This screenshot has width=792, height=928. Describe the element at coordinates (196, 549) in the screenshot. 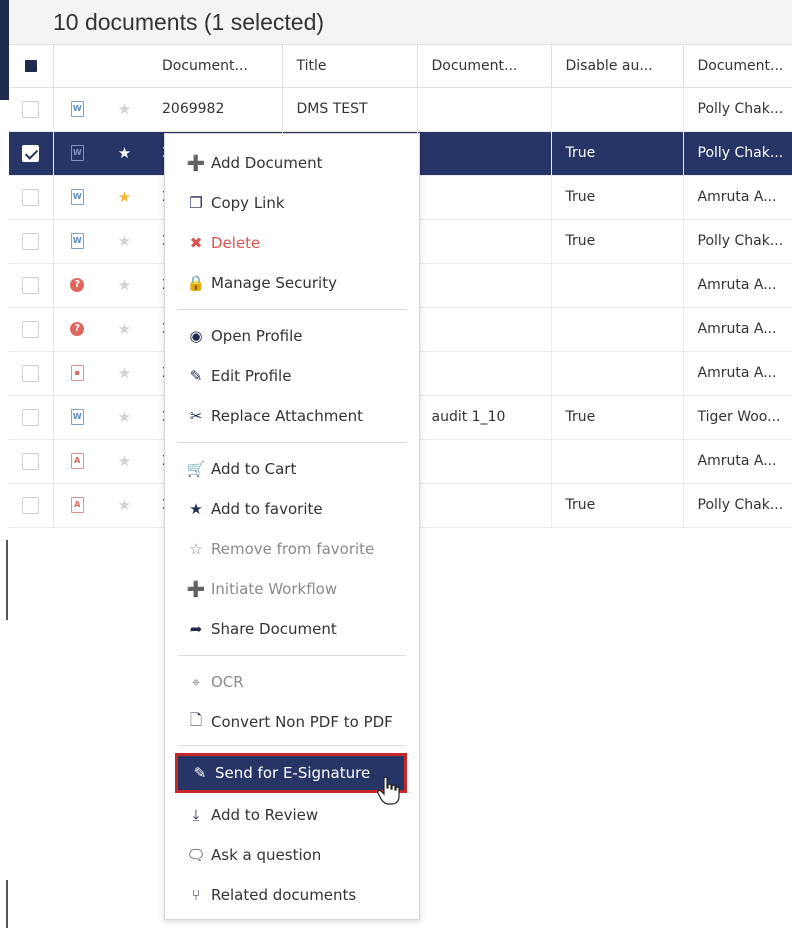

I see `star-outline-icon: ☆` at that location.